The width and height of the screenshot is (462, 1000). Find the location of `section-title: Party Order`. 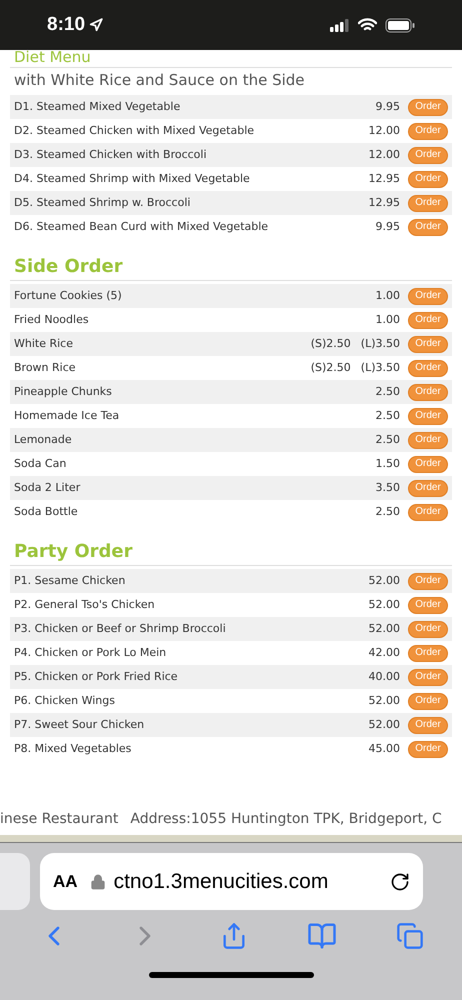

section-title: Party Order is located at coordinates (73, 552).